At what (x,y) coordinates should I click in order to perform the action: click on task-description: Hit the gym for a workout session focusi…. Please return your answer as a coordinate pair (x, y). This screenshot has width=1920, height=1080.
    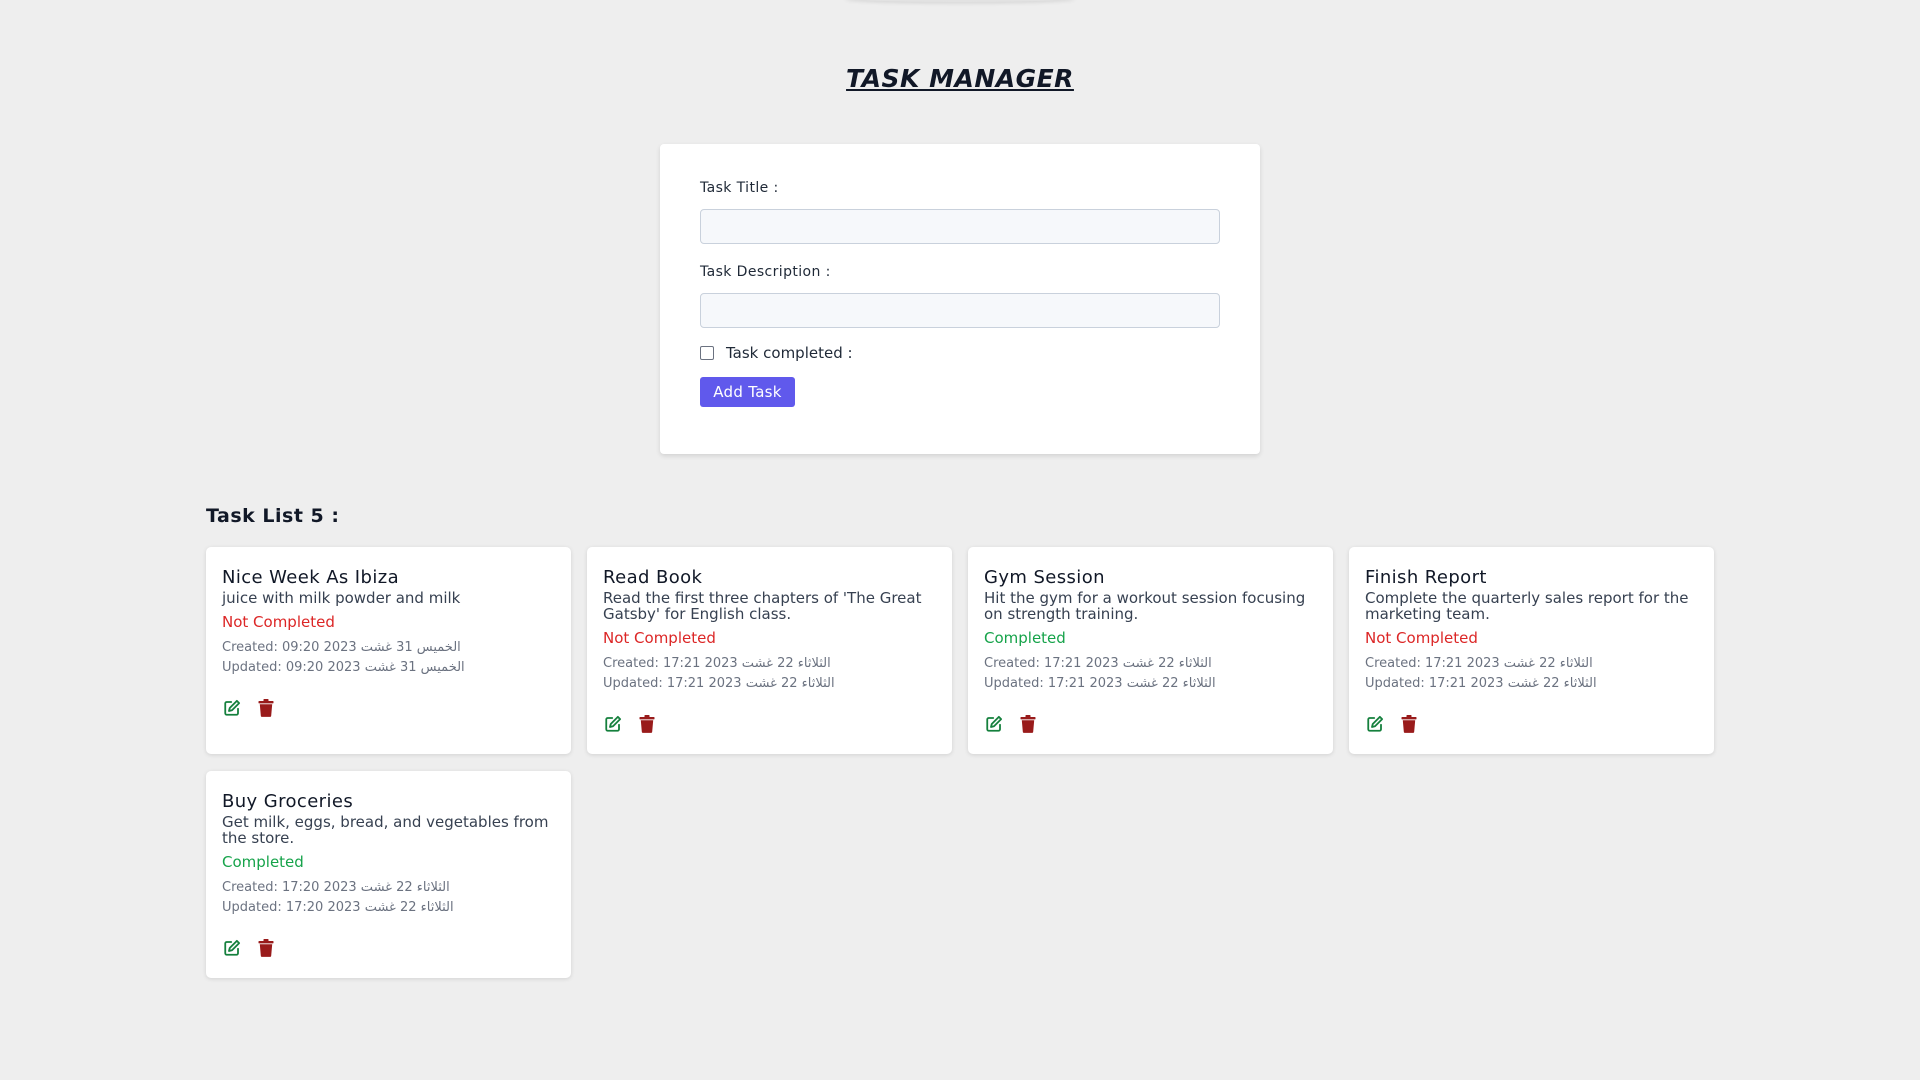
    Looking at the image, I should click on (1145, 606).